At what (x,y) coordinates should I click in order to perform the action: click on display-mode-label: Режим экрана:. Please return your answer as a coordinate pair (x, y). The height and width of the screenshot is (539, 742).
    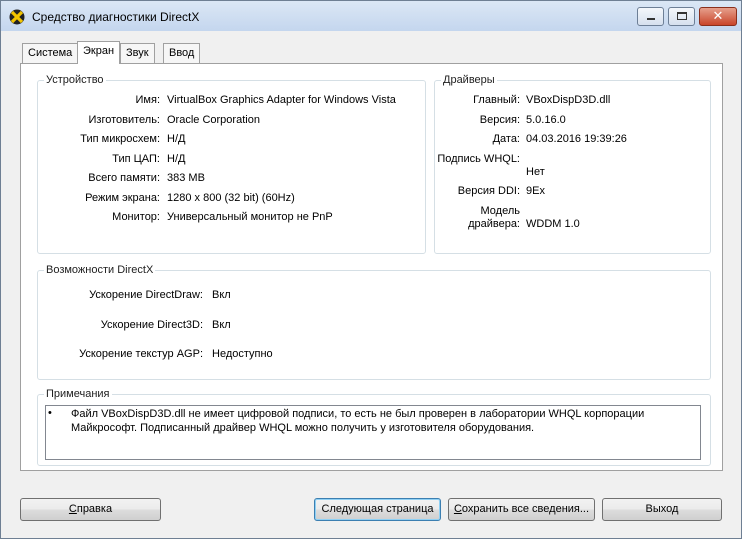
    Looking at the image, I should click on (122, 198).